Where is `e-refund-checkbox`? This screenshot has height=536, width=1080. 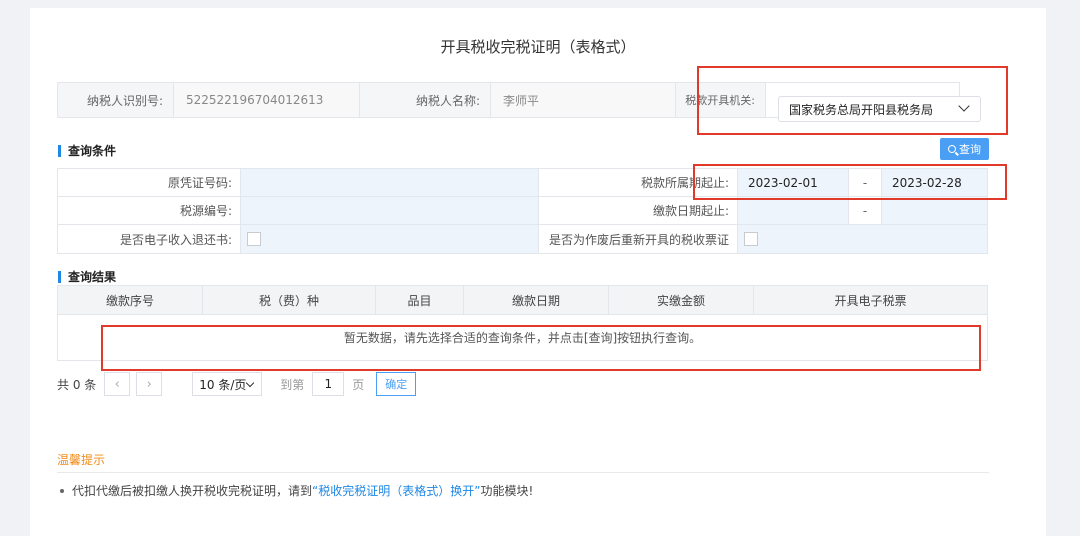
e-refund-checkbox is located at coordinates (254, 239).